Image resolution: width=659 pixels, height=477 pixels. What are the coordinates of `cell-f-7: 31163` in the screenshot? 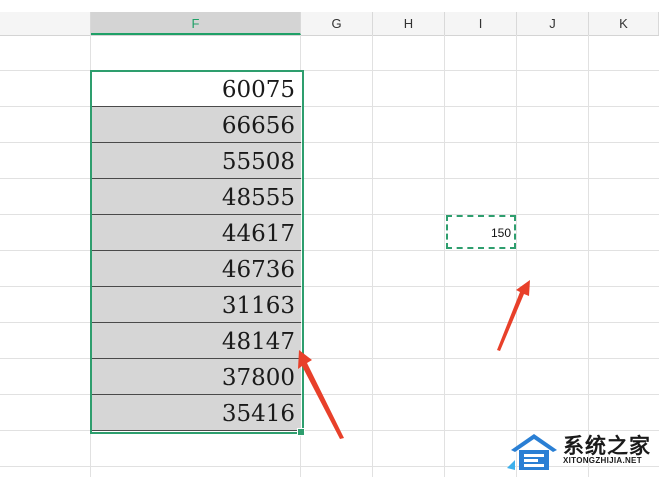 It's located at (196, 305).